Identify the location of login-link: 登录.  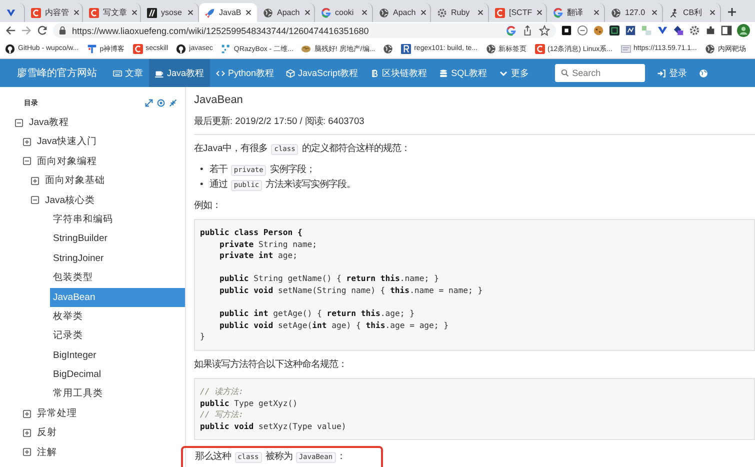
(672, 73).